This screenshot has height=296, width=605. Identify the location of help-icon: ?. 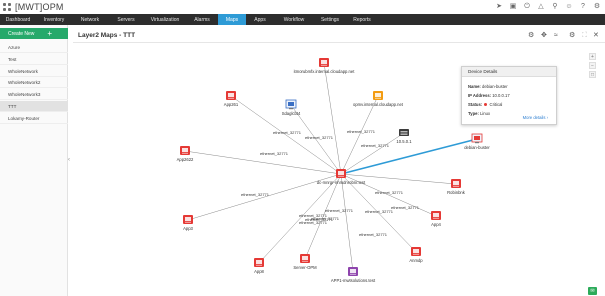
(583, 6).